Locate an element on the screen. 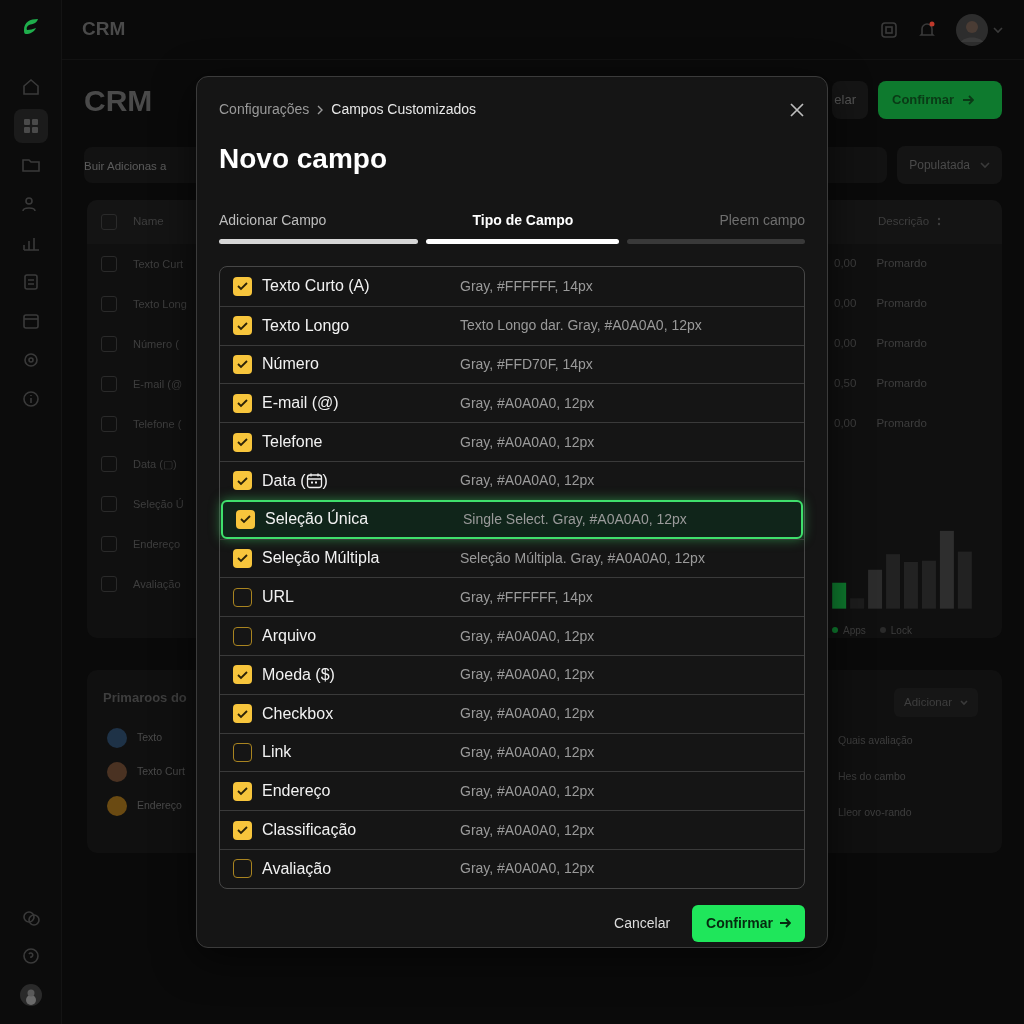 The width and height of the screenshot is (1024, 1024). field-row: Telefone Gray, #A0A0A0, 12px is located at coordinates (512, 441).